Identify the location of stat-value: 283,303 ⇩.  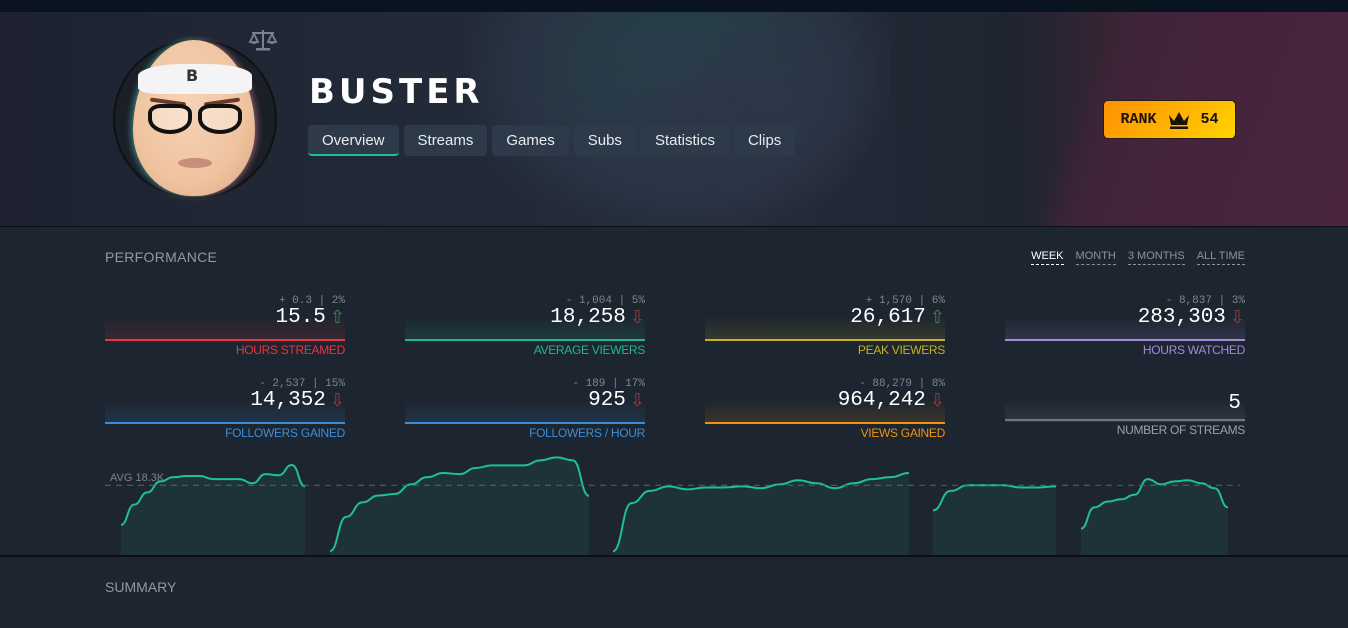
(1191, 317).